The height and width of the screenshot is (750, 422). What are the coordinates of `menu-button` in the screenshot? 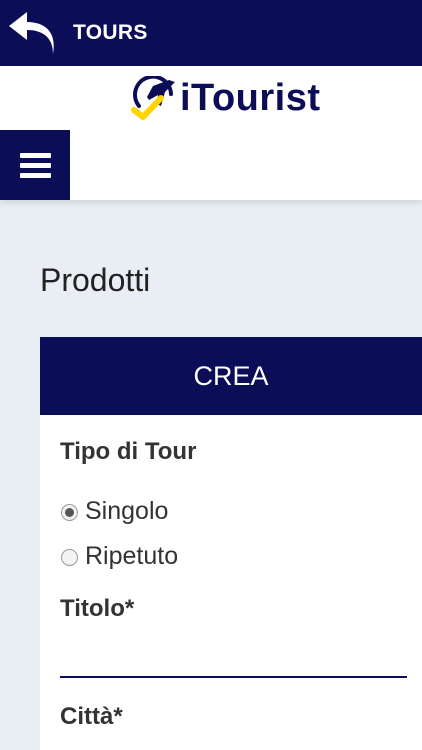 It's located at (35, 165).